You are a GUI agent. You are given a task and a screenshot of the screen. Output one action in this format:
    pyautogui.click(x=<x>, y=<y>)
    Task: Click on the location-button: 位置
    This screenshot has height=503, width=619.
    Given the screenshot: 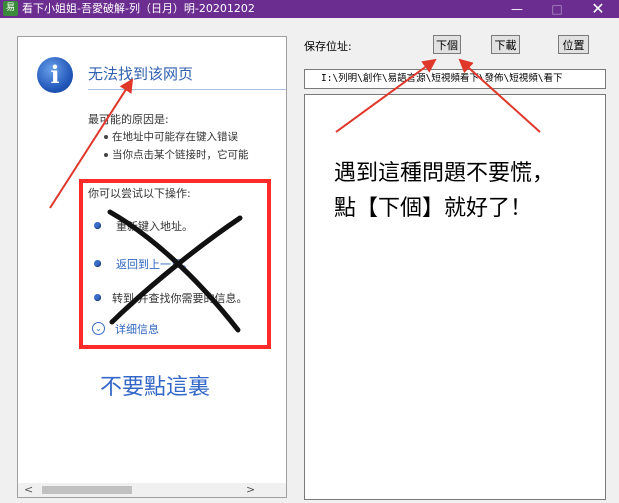 What is the action you would take?
    pyautogui.click(x=573, y=44)
    